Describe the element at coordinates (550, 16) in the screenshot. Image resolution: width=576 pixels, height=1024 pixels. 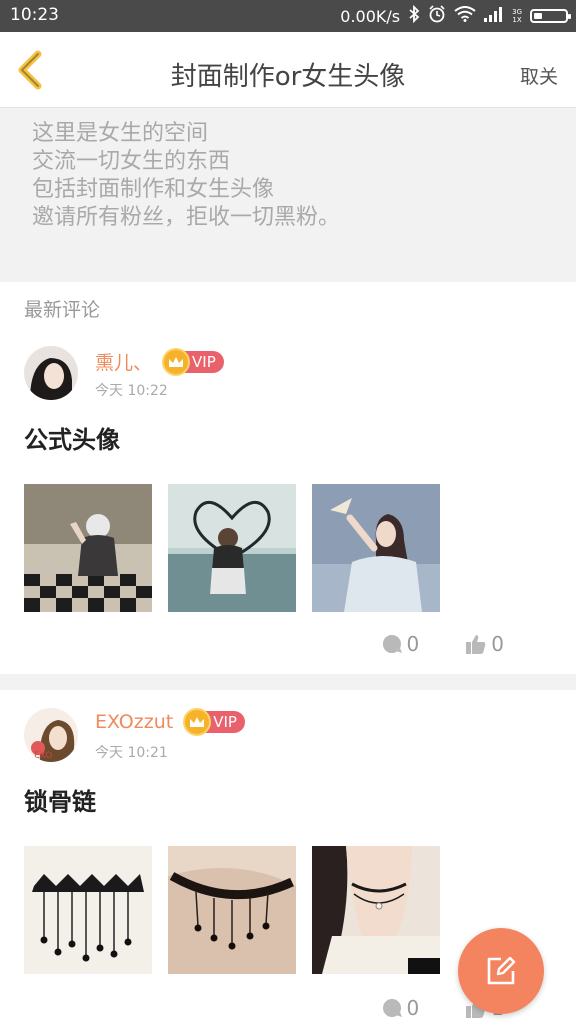
I see `battery-icon` at that location.